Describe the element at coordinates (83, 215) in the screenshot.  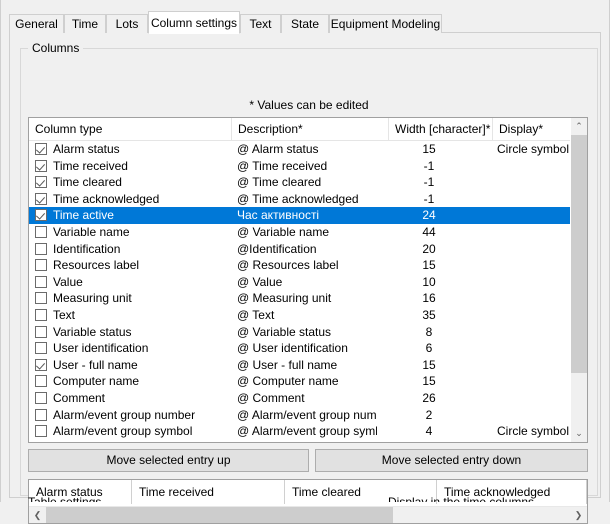
I see `cell-column-type: Time active` at that location.